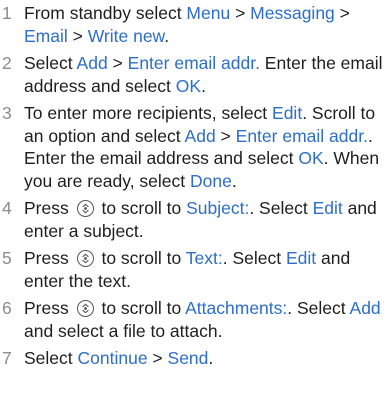 The height and width of the screenshot is (400, 391). Describe the element at coordinates (148, 113) in the screenshot. I see `step-text-segment: To enter more recipients, select` at that location.